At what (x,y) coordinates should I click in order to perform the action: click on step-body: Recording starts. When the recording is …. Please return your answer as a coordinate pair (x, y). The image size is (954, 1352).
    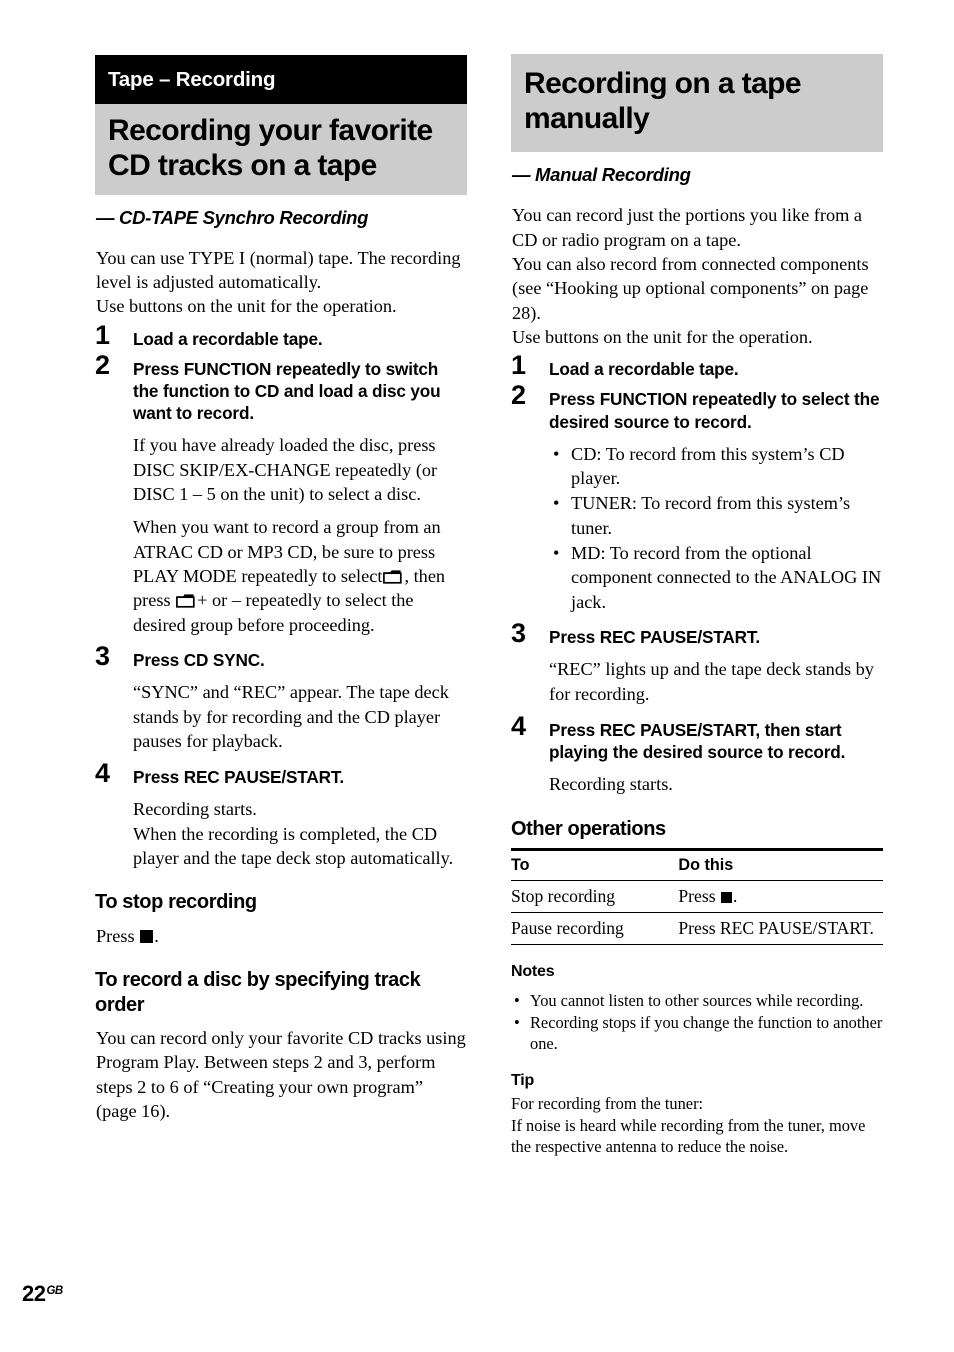
    Looking at the image, I should click on (300, 833).